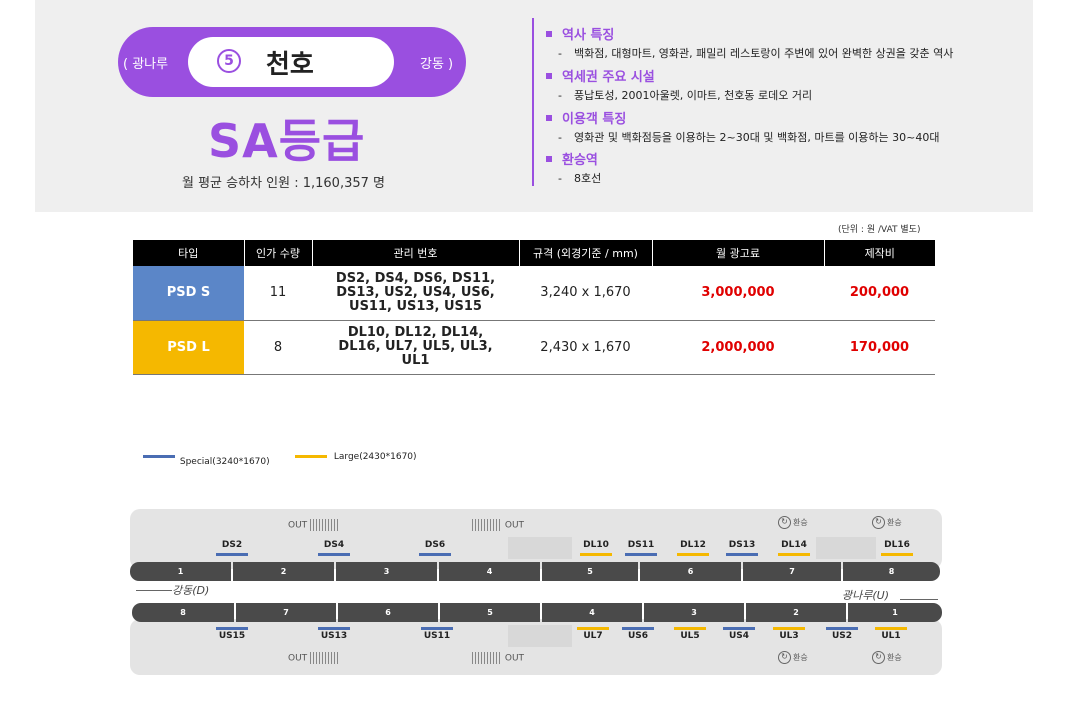  What do you see at coordinates (311, 456) in the screenshot?
I see `legend-large-line` at bounding box center [311, 456].